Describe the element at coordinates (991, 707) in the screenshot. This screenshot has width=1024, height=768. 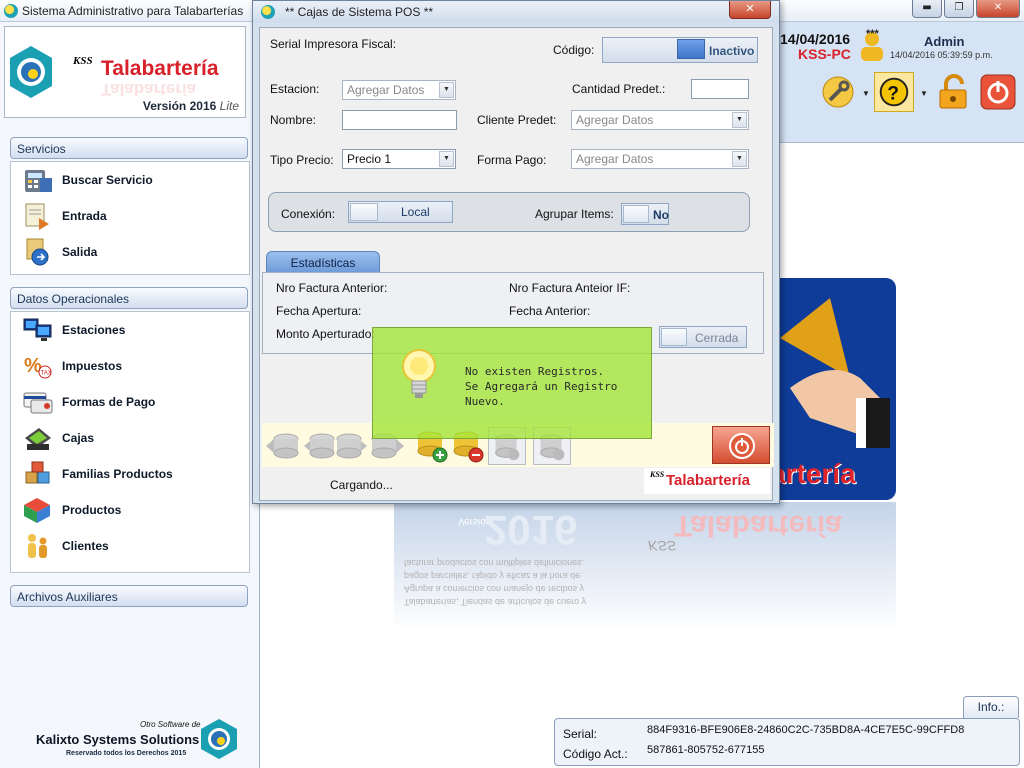
I see `info-tab: Info.:` at that location.